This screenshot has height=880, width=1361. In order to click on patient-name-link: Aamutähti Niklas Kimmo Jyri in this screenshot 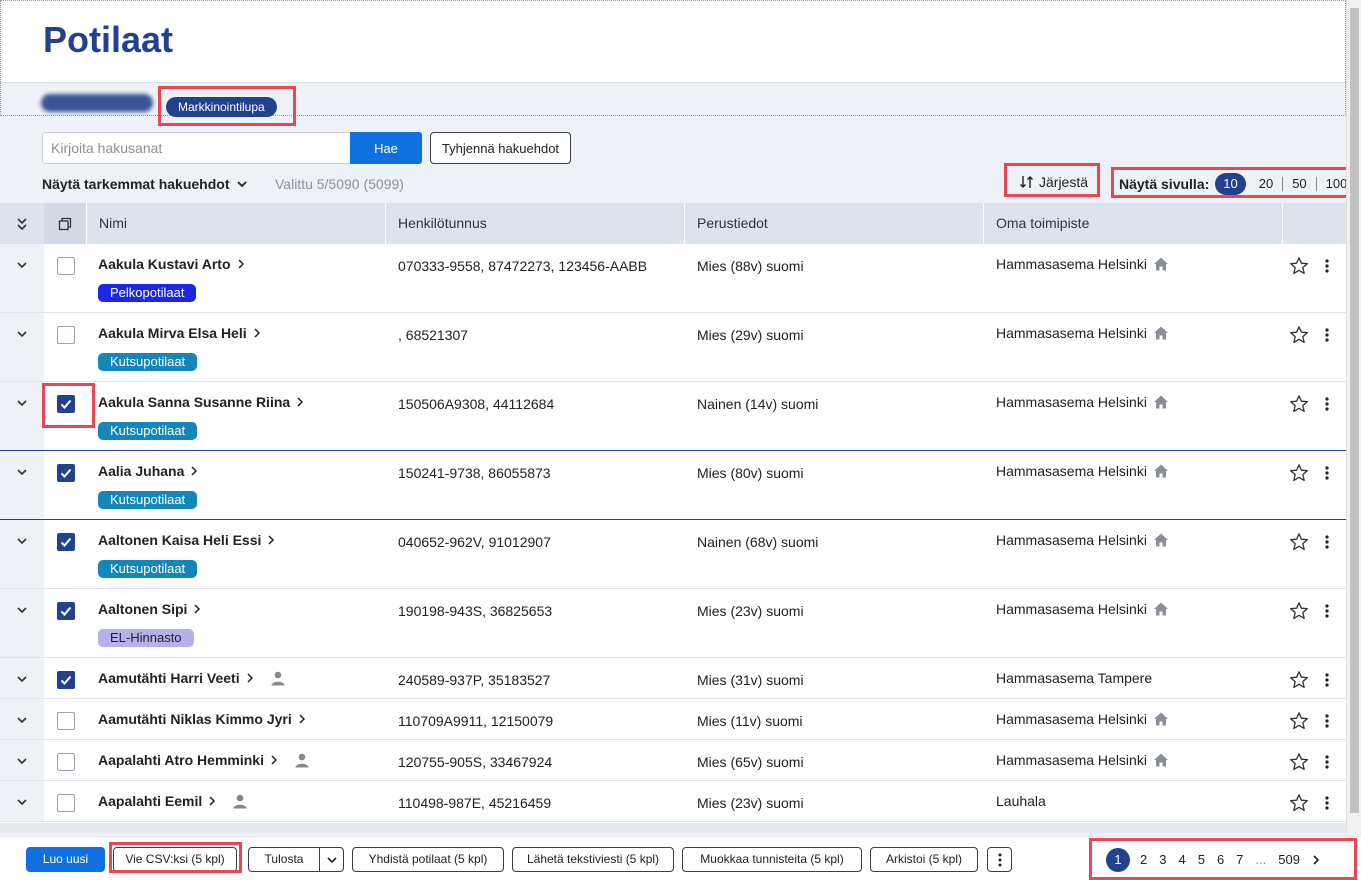, I will do `click(202, 719)`.